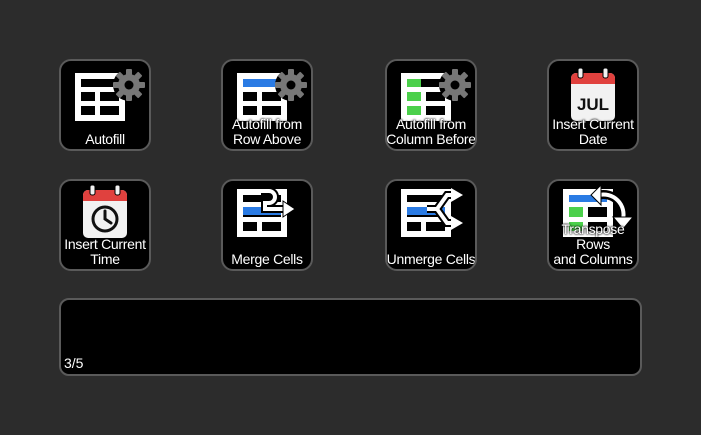 The height and width of the screenshot is (435, 701). What do you see at coordinates (105, 251) in the screenshot?
I see `key-label: Insert Current Time` at bounding box center [105, 251].